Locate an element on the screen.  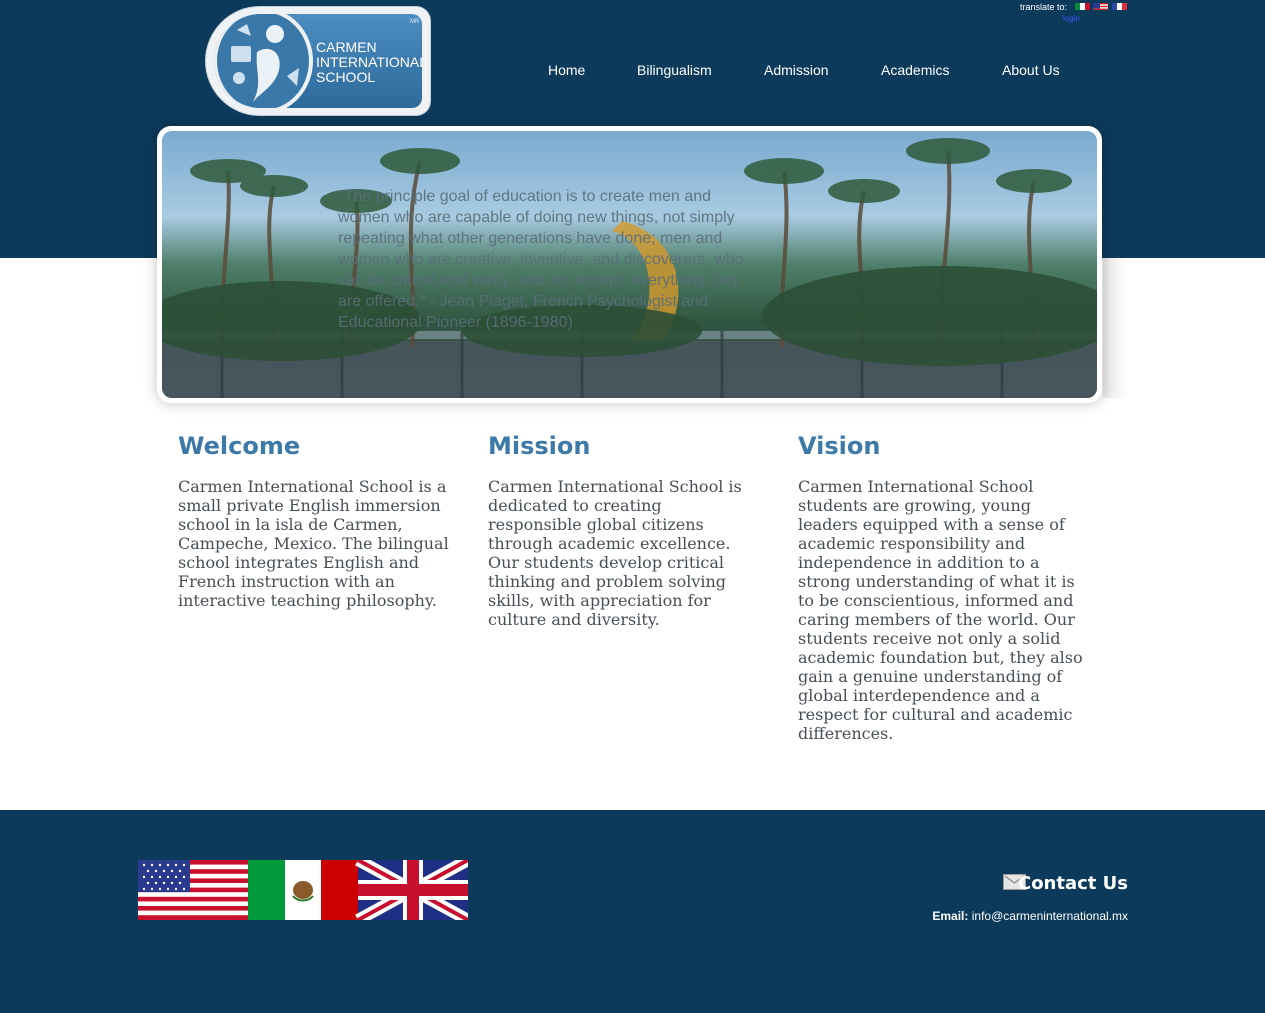
nav-academics: Academics is located at coordinates (915, 70).